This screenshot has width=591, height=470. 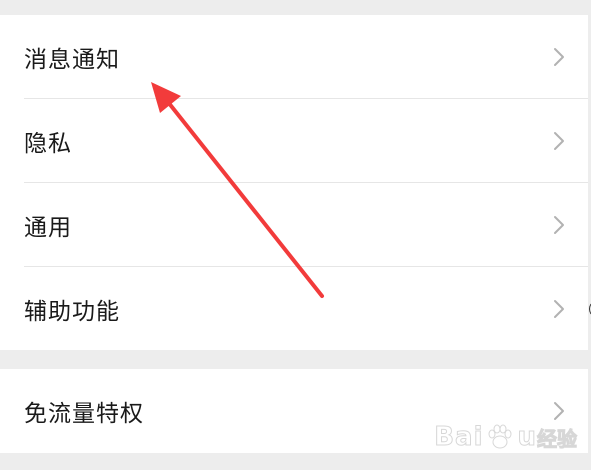 What do you see at coordinates (84, 414) in the screenshot?
I see `settings-row-label: 免流量特权` at bounding box center [84, 414].